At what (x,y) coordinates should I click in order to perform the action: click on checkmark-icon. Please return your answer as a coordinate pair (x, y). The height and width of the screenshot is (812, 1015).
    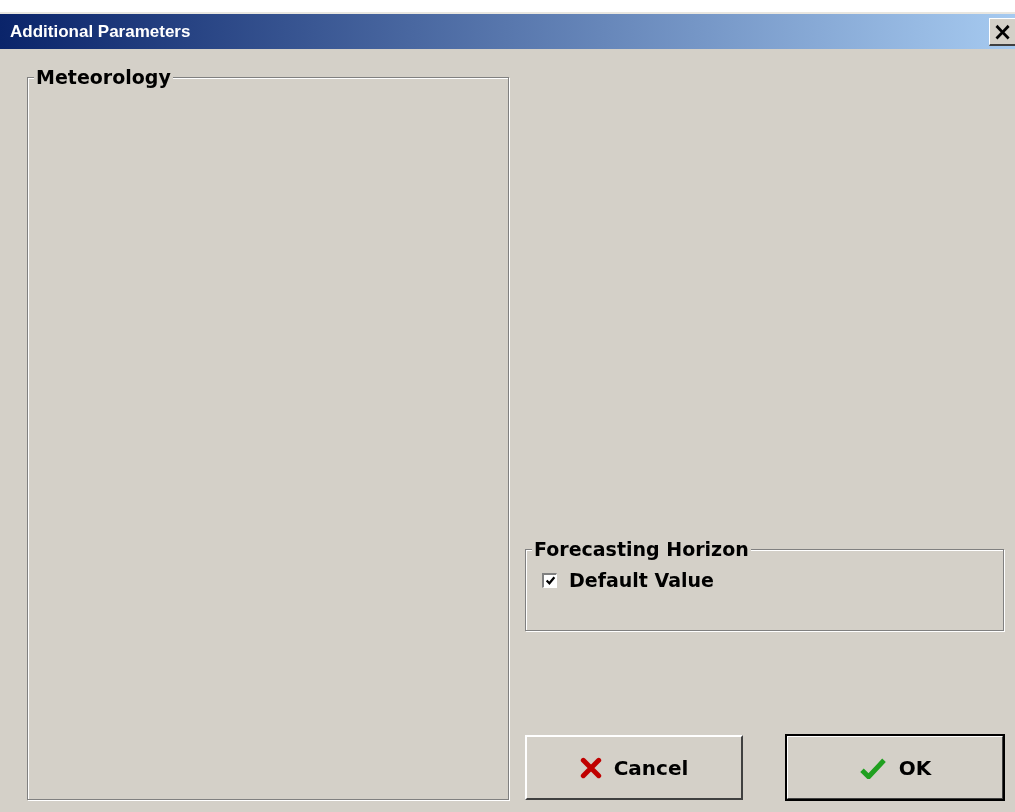
    Looking at the image, I should click on (872, 767).